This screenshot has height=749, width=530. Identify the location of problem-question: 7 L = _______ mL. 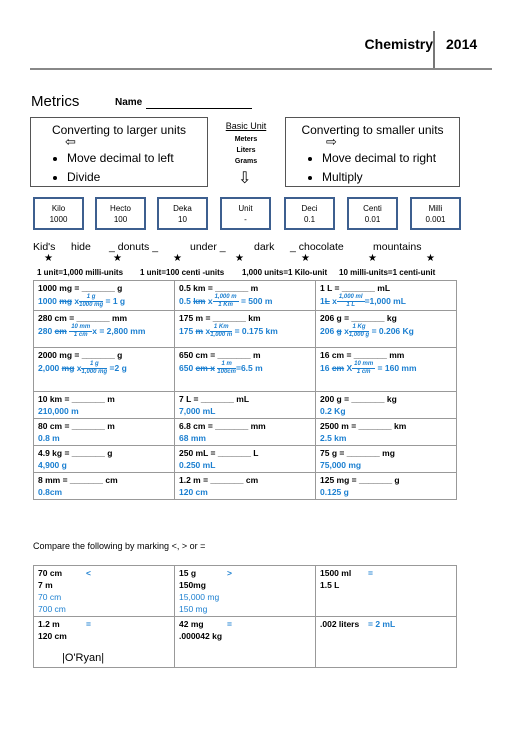
(214, 399).